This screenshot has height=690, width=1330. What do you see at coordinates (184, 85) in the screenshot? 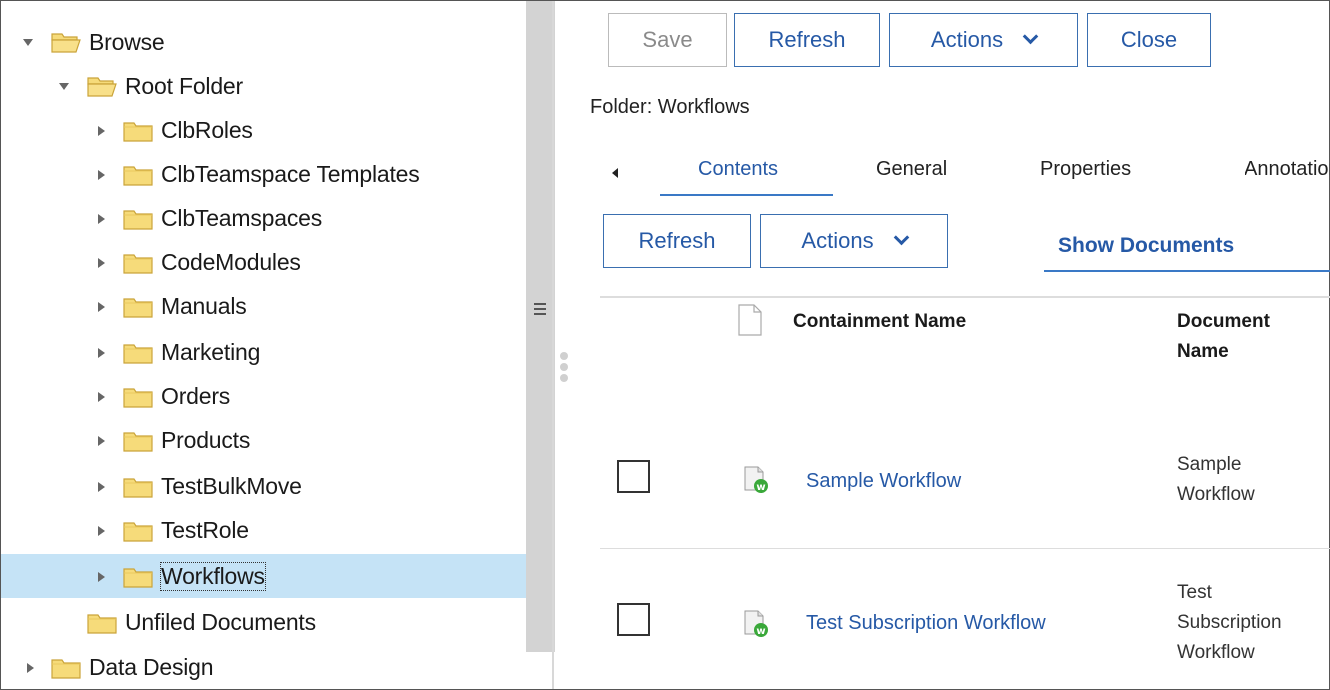
I see `tree-item-label: Root Folder` at bounding box center [184, 85].